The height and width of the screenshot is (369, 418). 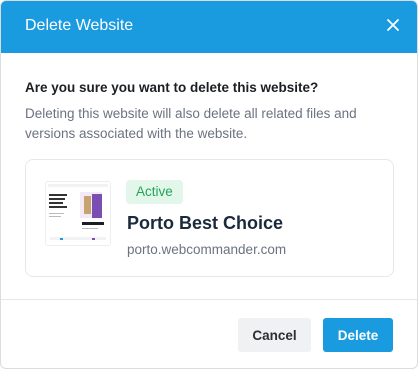 I want to click on close-icon, so click(x=393, y=25).